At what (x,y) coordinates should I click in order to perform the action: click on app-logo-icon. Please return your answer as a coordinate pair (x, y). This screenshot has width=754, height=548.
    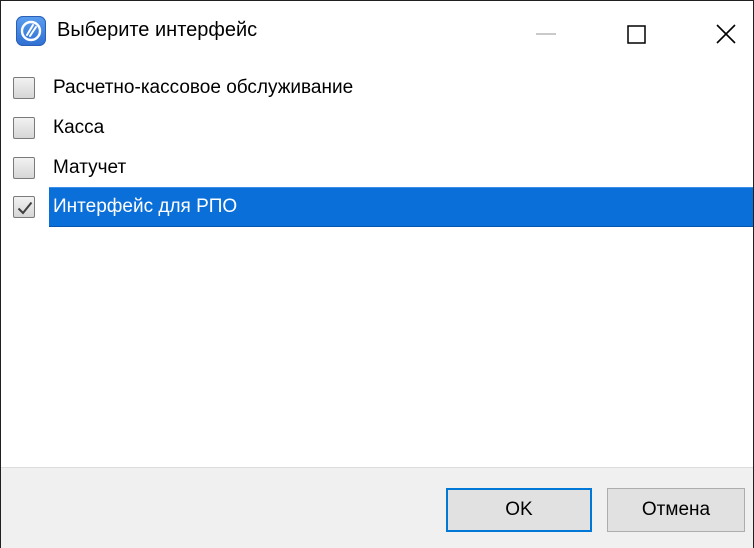
    Looking at the image, I should click on (31, 31).